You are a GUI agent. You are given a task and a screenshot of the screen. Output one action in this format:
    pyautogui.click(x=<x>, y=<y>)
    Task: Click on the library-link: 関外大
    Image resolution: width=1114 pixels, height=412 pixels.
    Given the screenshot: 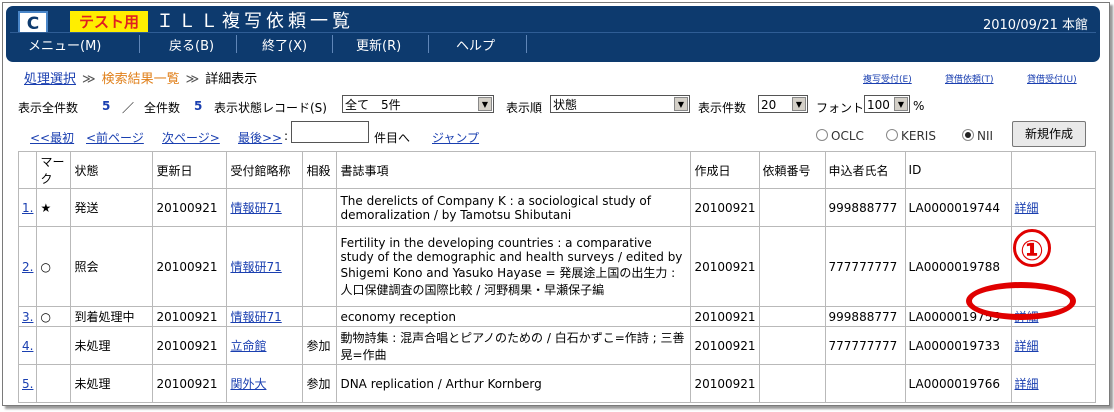 What is the action you would take?
    pyautogui.click(x=248, y=384)
    